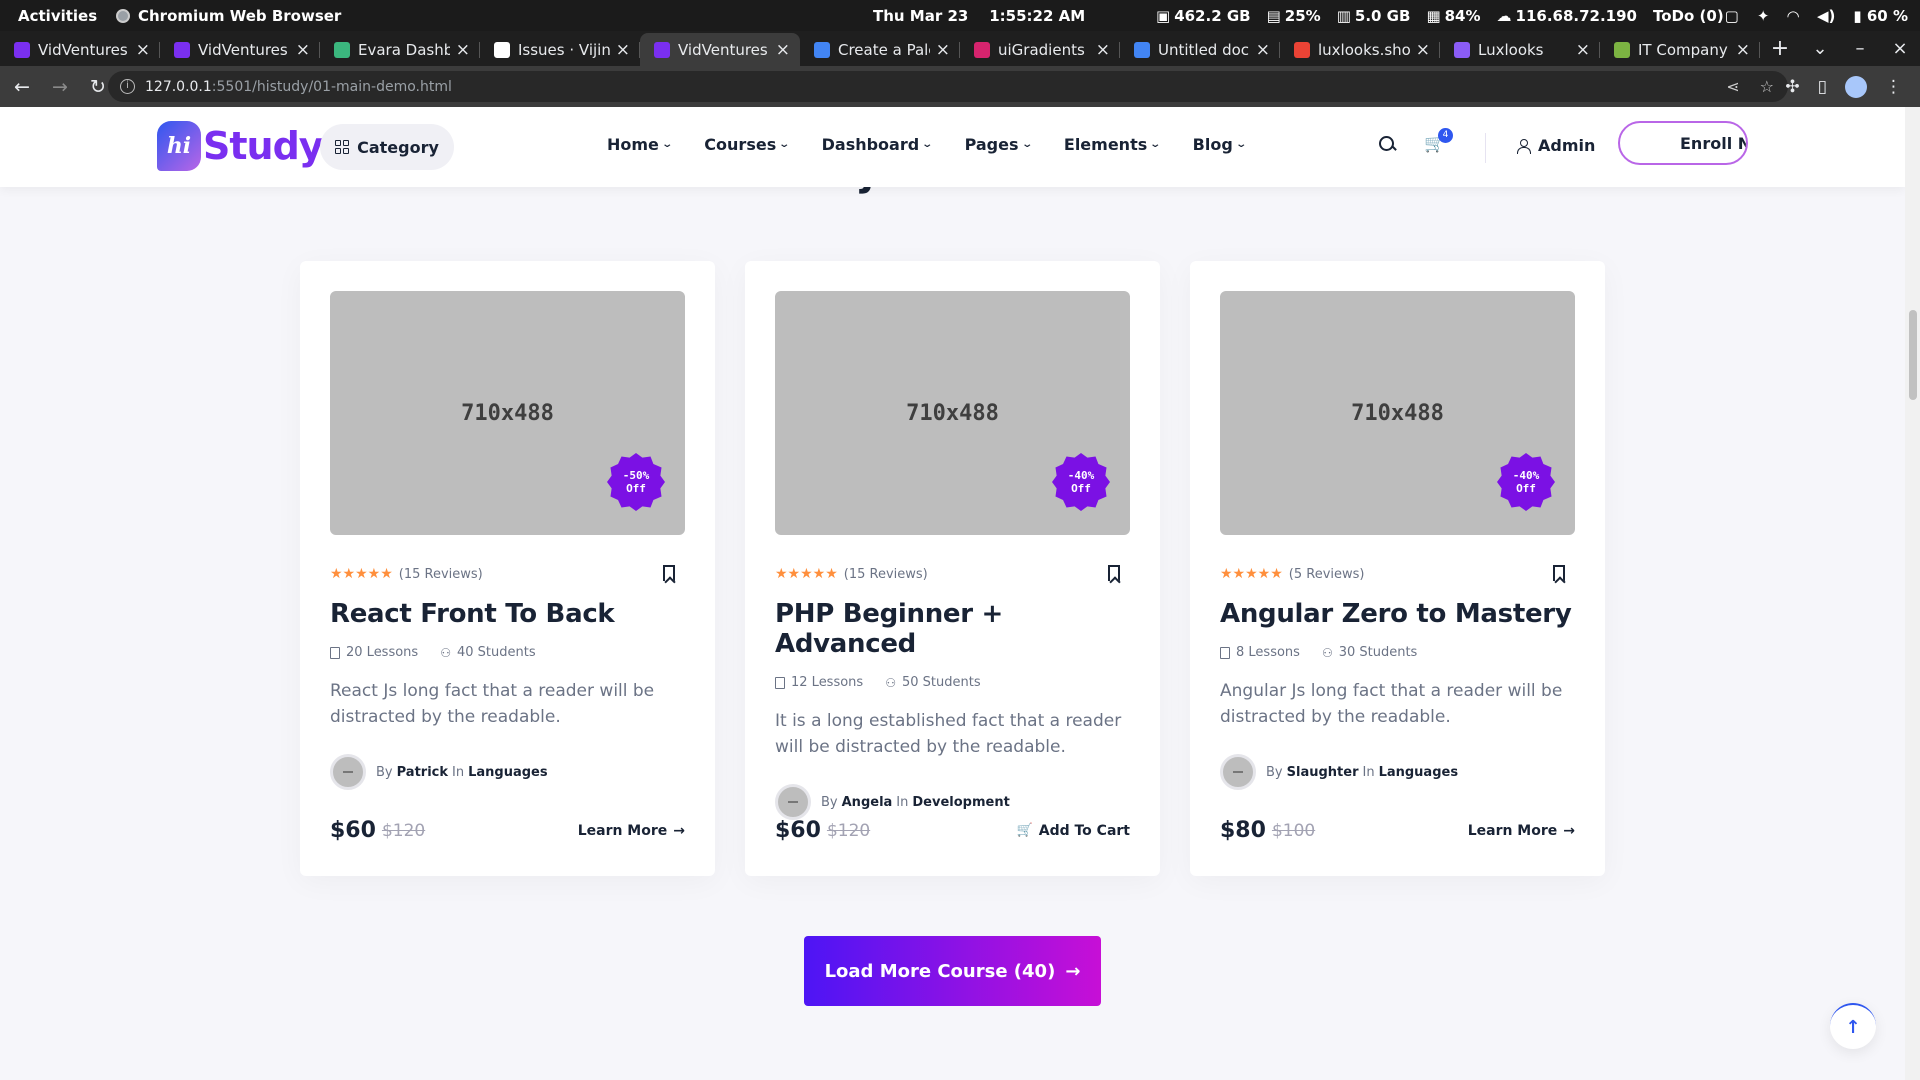 This screenshot has height=1080, width=1920. I want to click on menu-item-pages: Pages ⌄, so click(999, 144).